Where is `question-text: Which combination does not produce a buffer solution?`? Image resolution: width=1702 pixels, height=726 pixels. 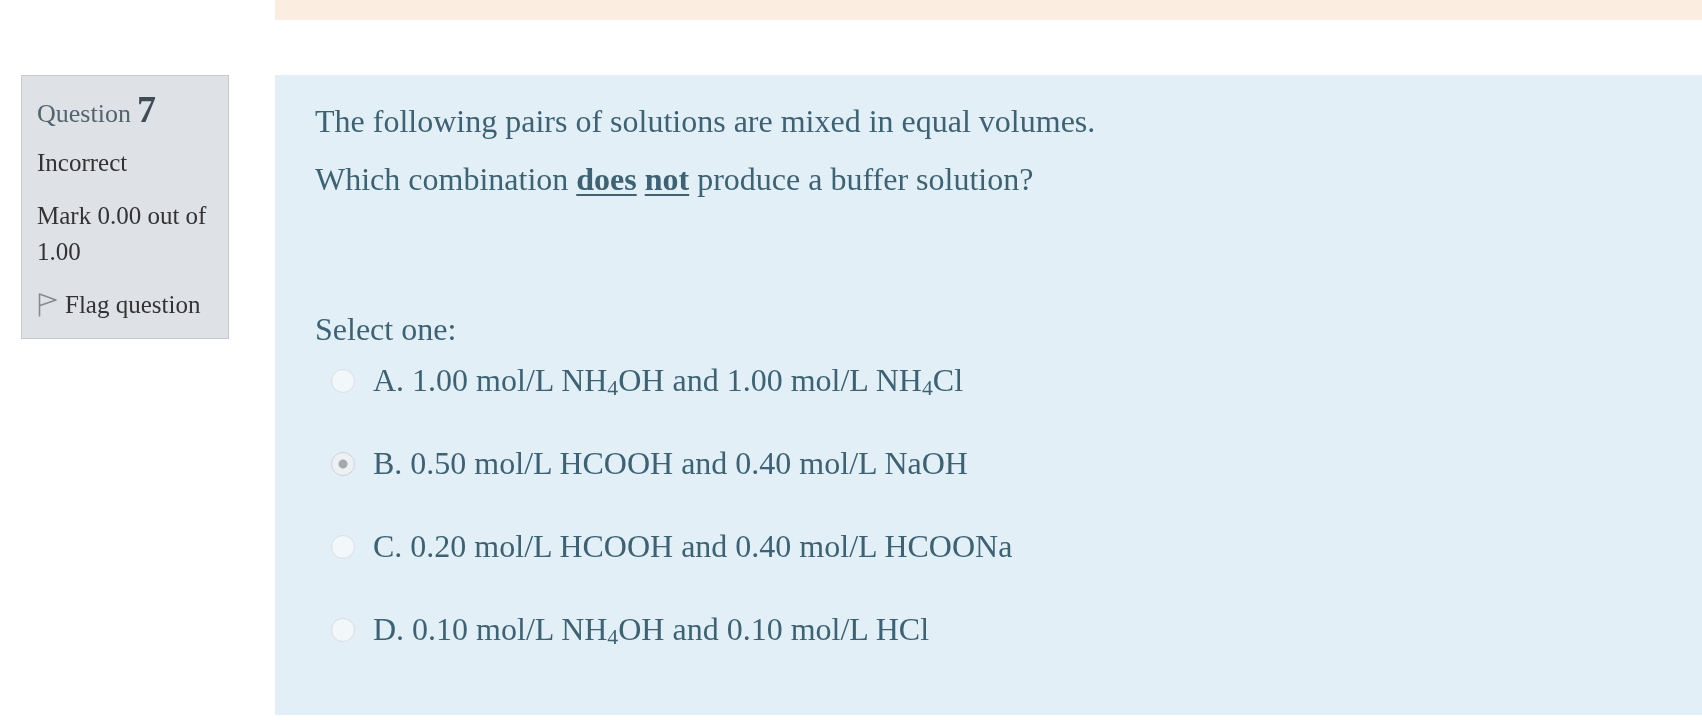 question-text: Which combination does not produce a buffer solution? is located at coordinates (675, 179).